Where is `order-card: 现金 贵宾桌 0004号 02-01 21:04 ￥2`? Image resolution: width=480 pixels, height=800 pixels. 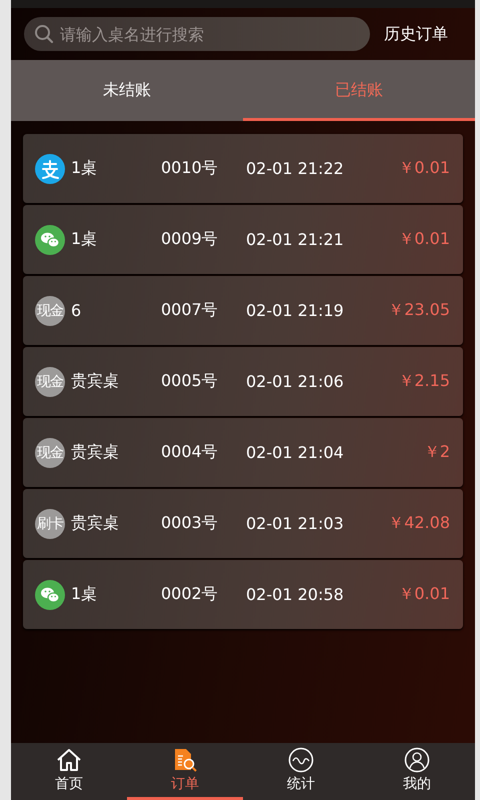
order-card: 现金 贵宾桌 0004号 02-01 21:04 ￥2 is located at coordinates (243, 452).